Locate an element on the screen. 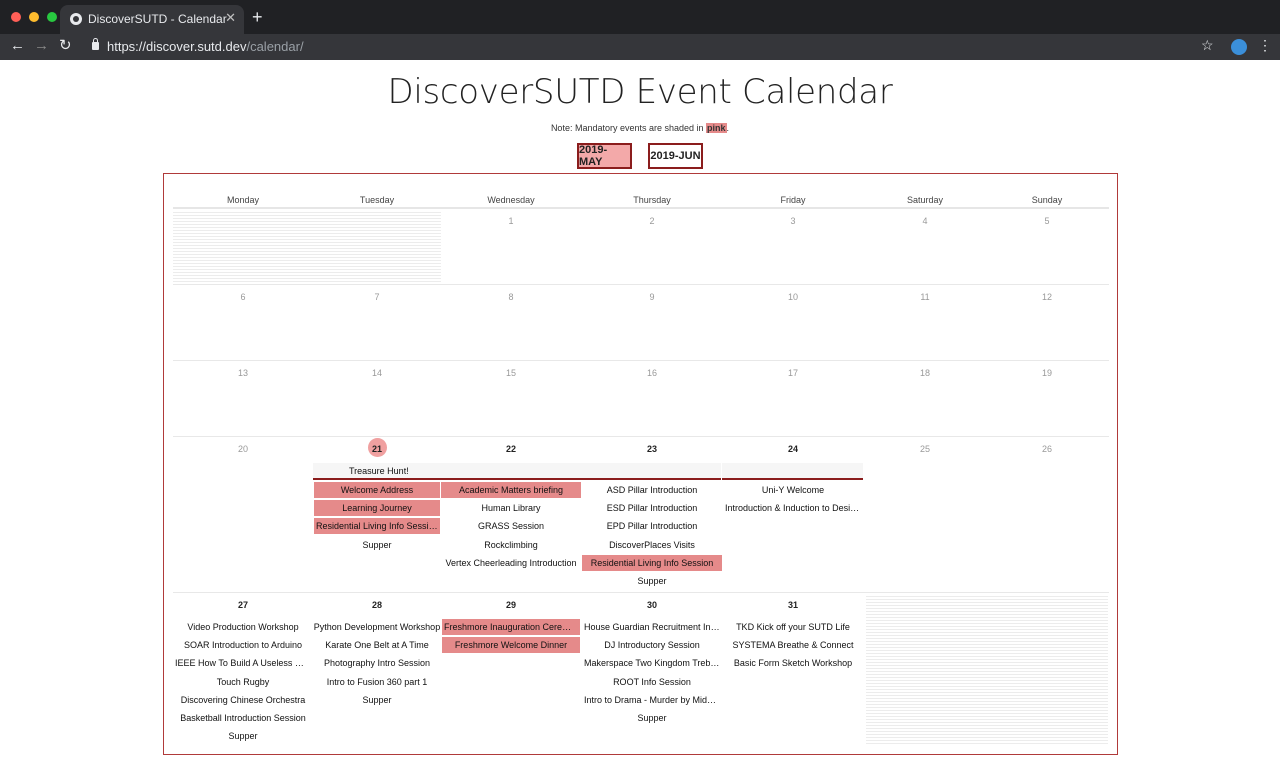 The width and height of the screenshot is (1280, 782). tab-title: DiscoverSUTD - Calendar is located at coordinates (157, 19).